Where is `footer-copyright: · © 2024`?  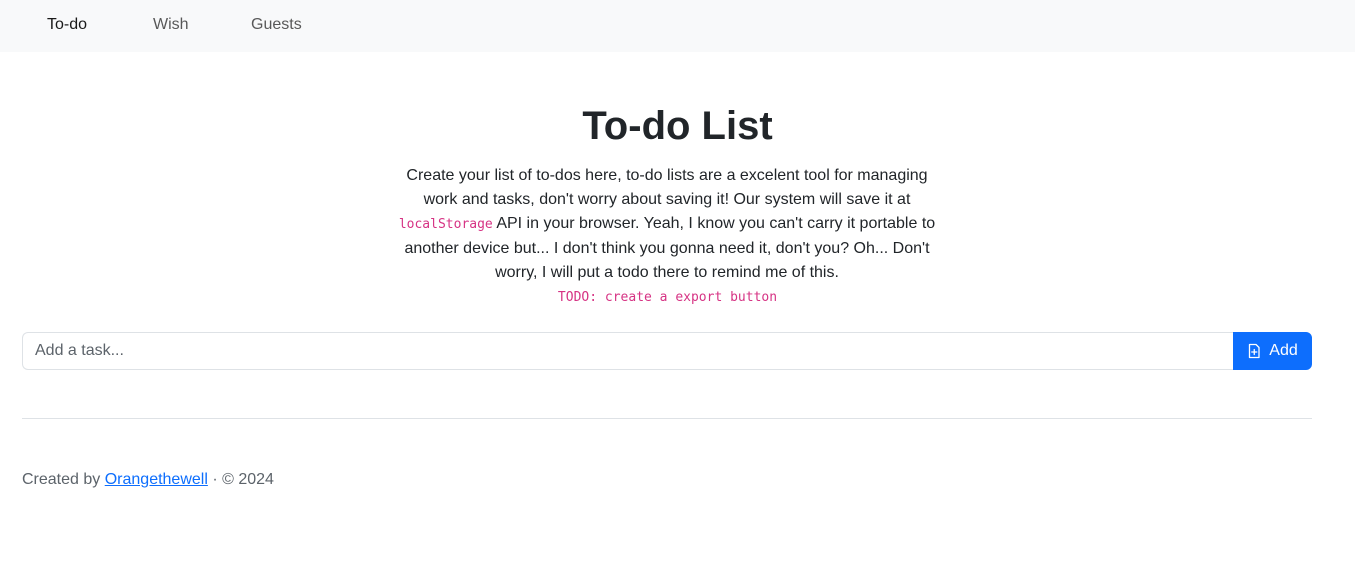 footer-copyright: · © 2024 is located at coordinates (243, 479).